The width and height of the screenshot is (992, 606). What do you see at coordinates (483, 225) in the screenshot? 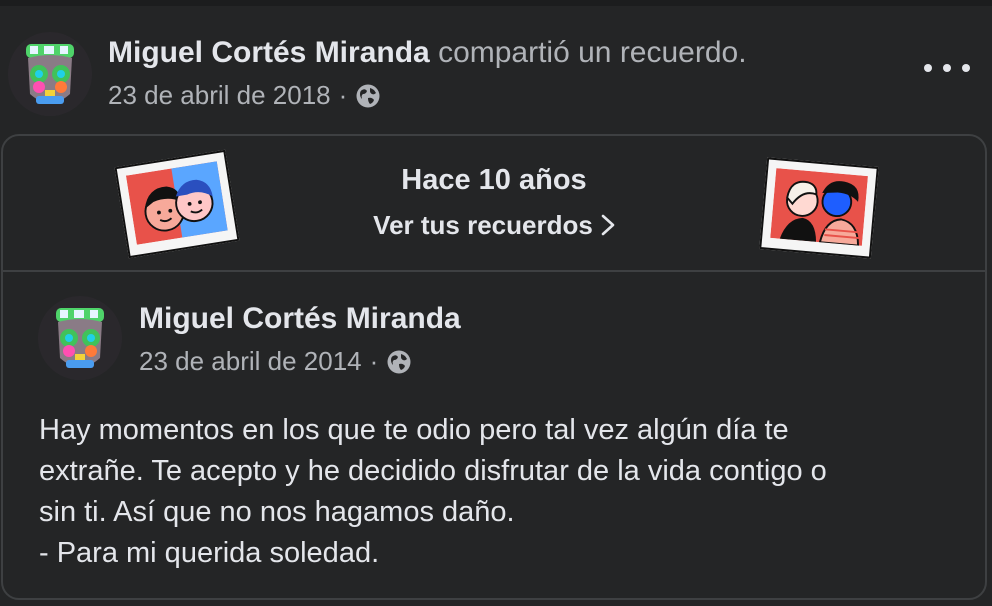
I see `see-memories-label: Ver tus recuerdos` at bounding box center [483, 225].